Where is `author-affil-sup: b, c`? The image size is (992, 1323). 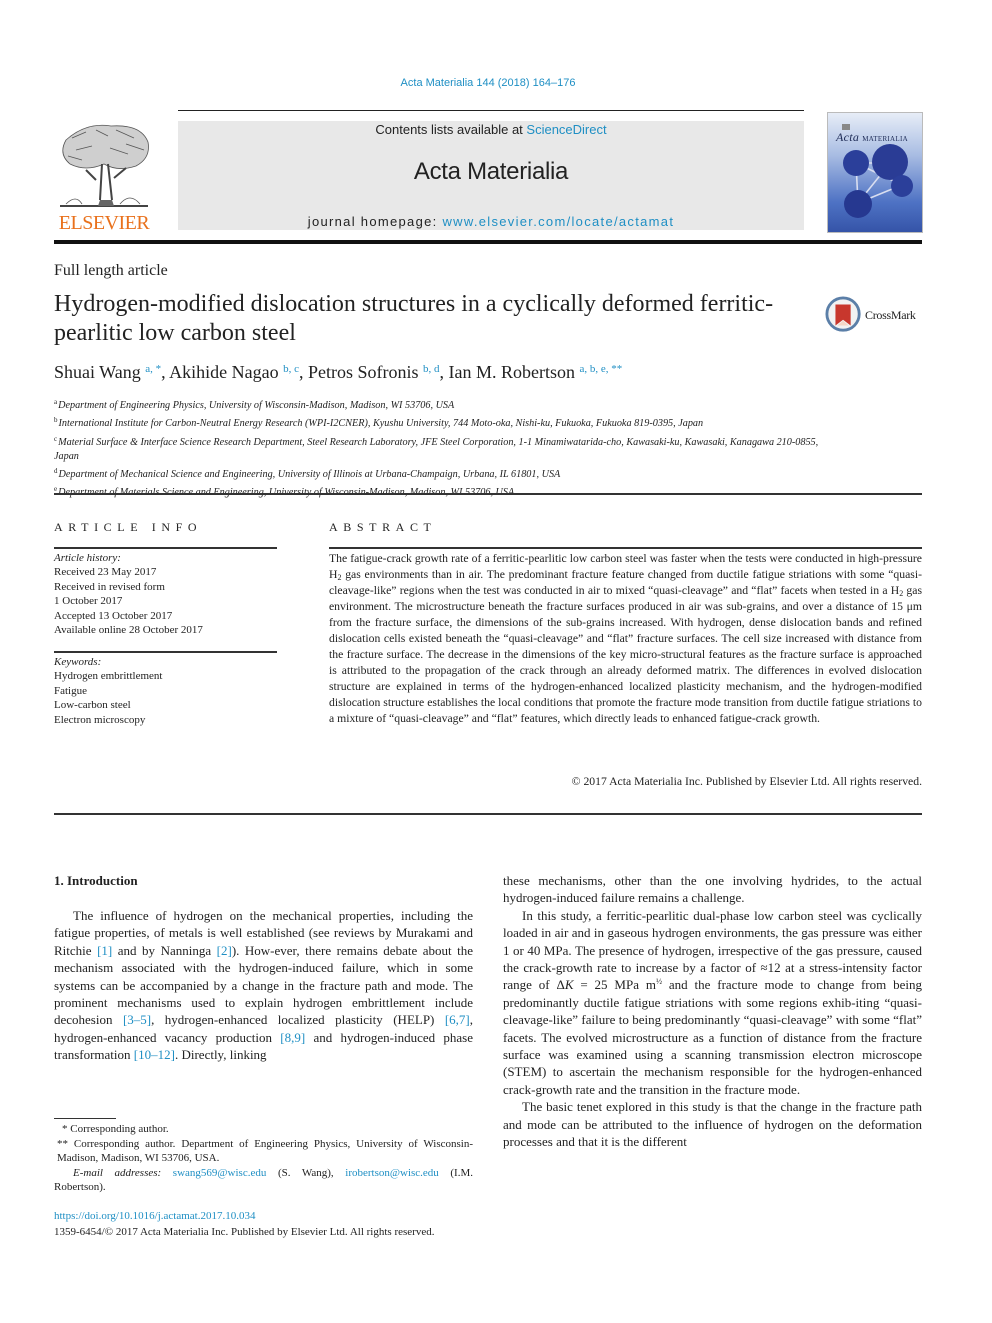
author-affil-sup: b, c is located at coordinates (291, 369).